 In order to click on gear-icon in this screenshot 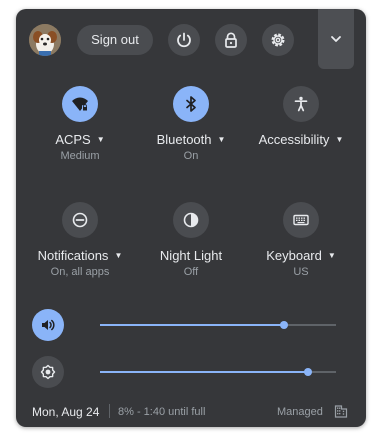, I will do `click(278, 40)`.